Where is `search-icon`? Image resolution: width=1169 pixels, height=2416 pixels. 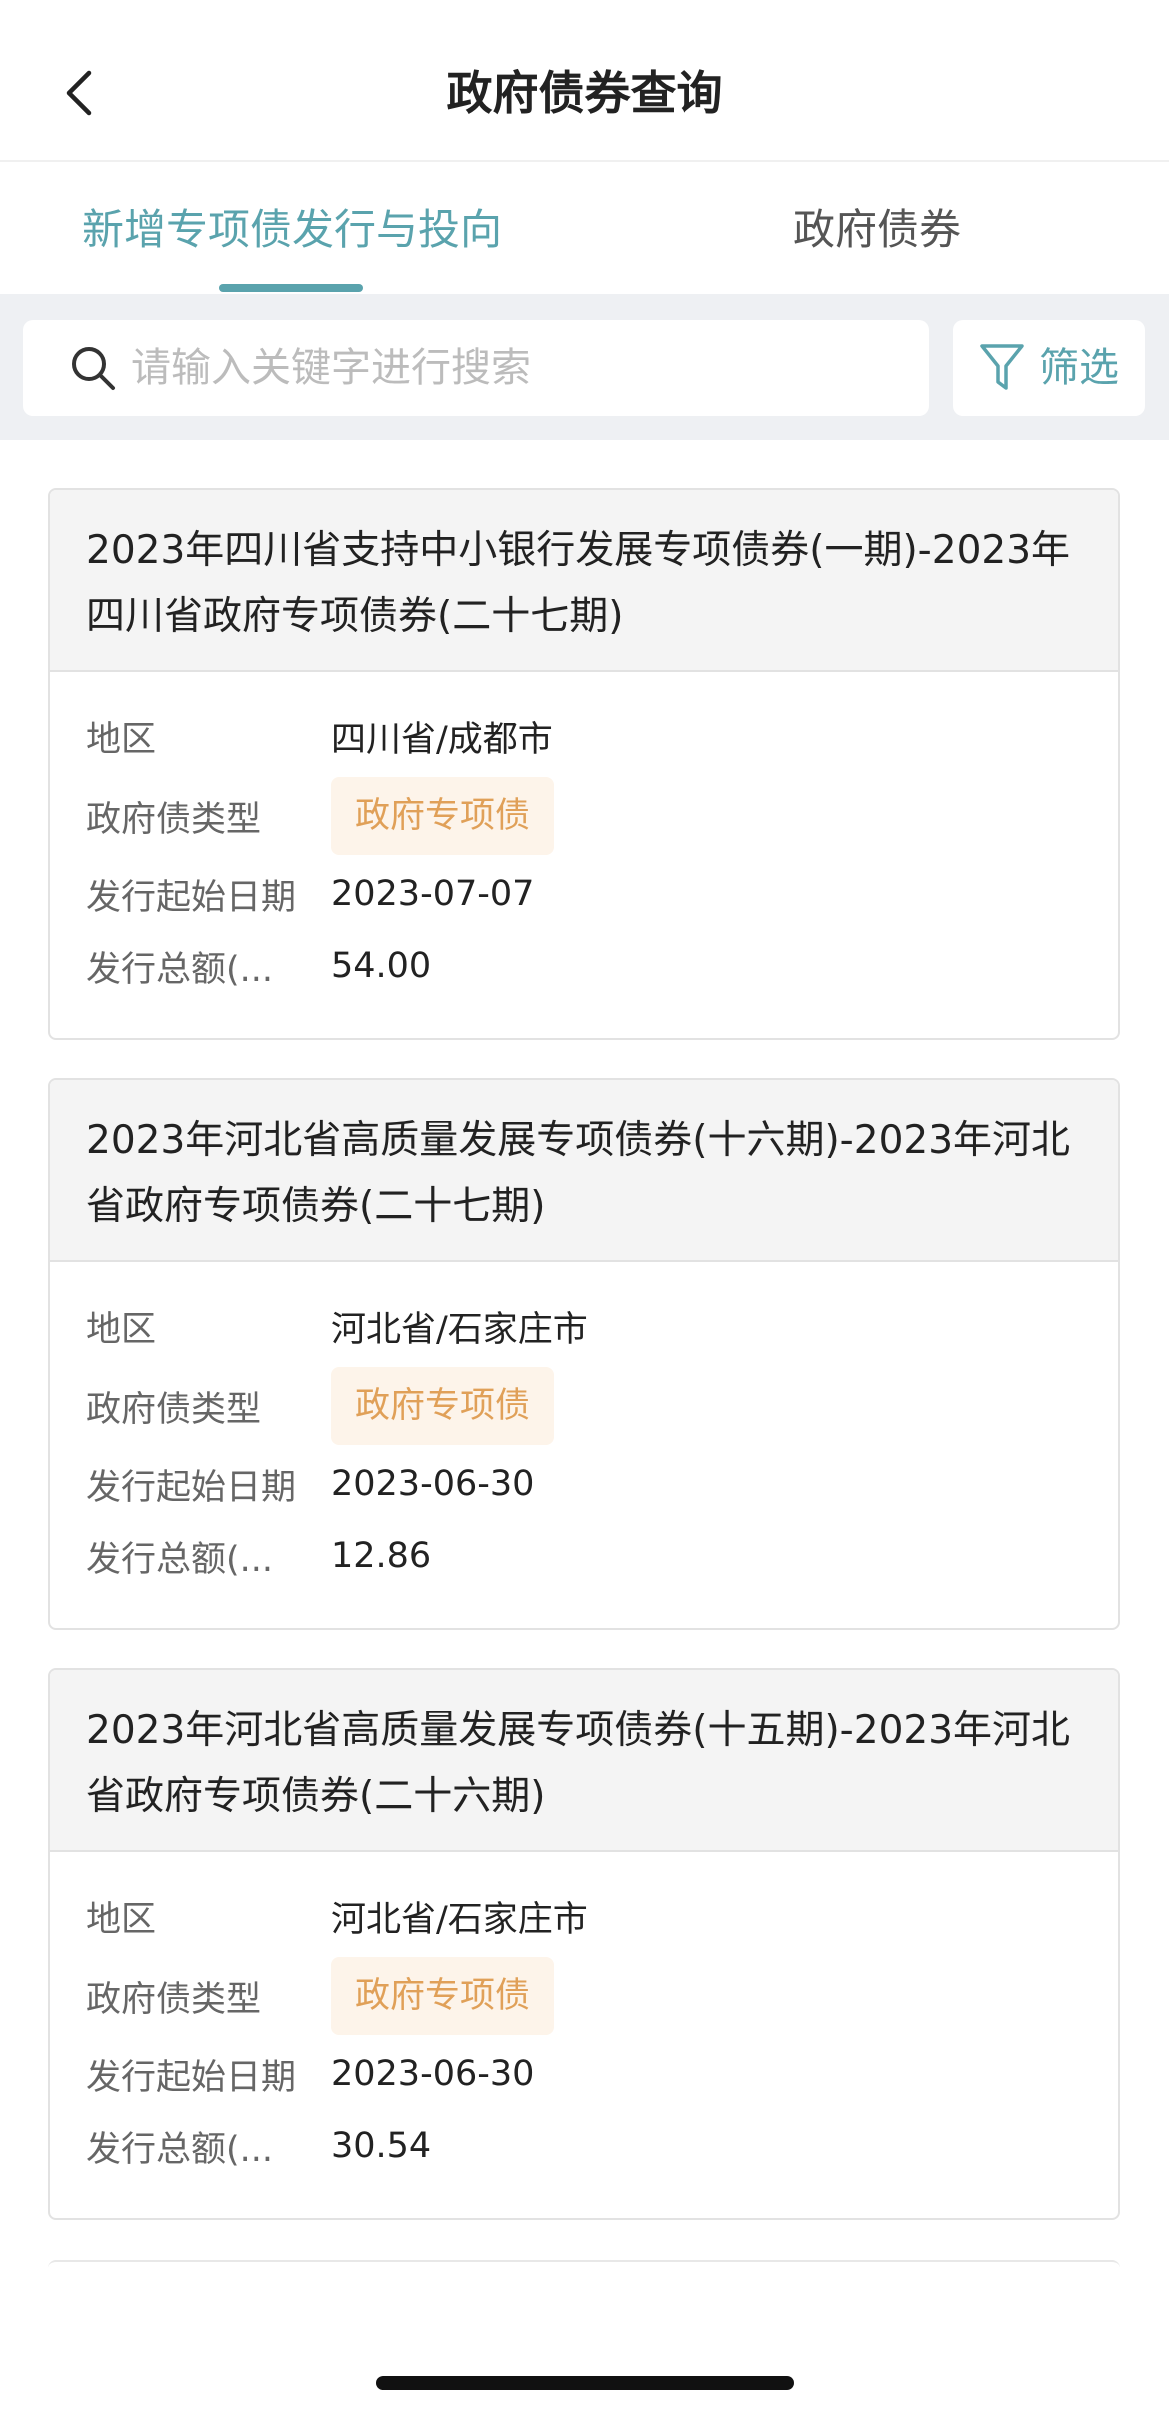
search-icon is located at coordinates (93, 368).